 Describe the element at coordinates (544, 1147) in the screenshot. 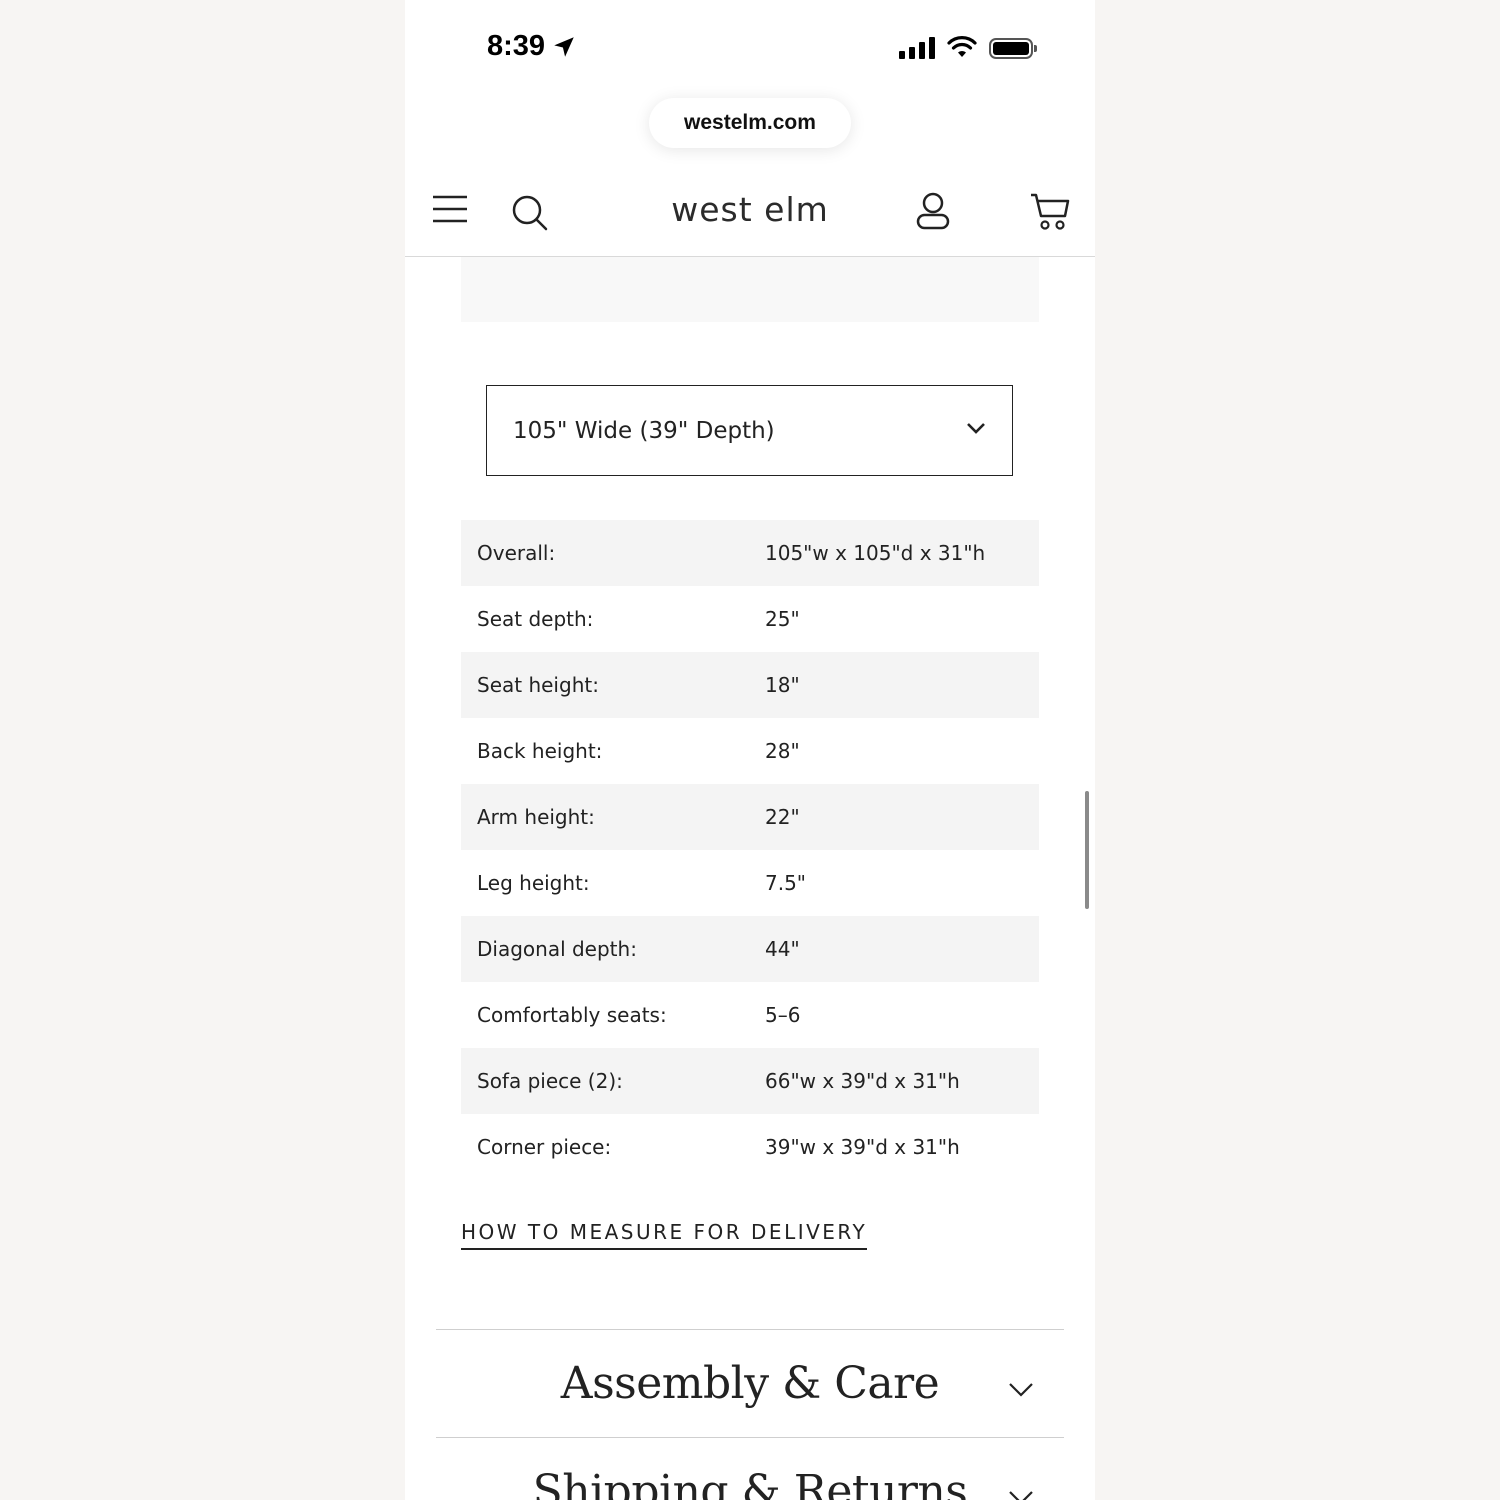

I see `dimension-label: Corner piece:` at that location.